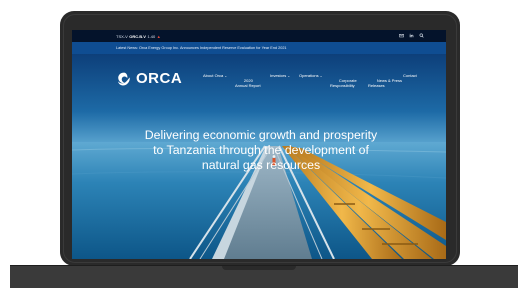  What do you see at coordinates (122, 36) in the screenshot?
I see `ticker-exchange: TSX-V` at bounding box center [122, 36].